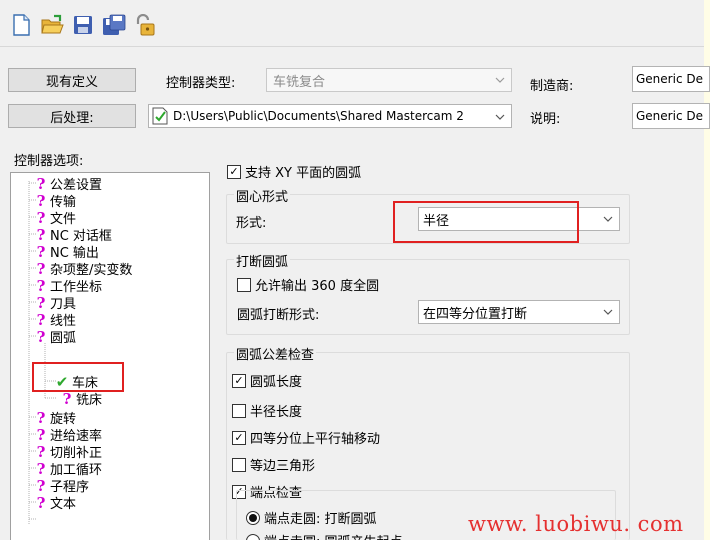 Image resolution: width=710 pixels, height=540 pixels. I want to click on radius-length-checkbox: 半径长度, so click(267, 410).